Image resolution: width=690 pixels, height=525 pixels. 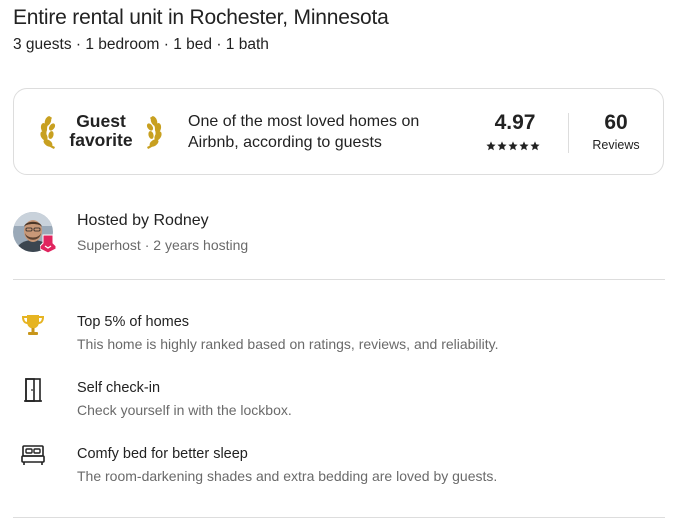 I want to click on guest-favorite-label: Guest favorite, so click(x=101, y=131).